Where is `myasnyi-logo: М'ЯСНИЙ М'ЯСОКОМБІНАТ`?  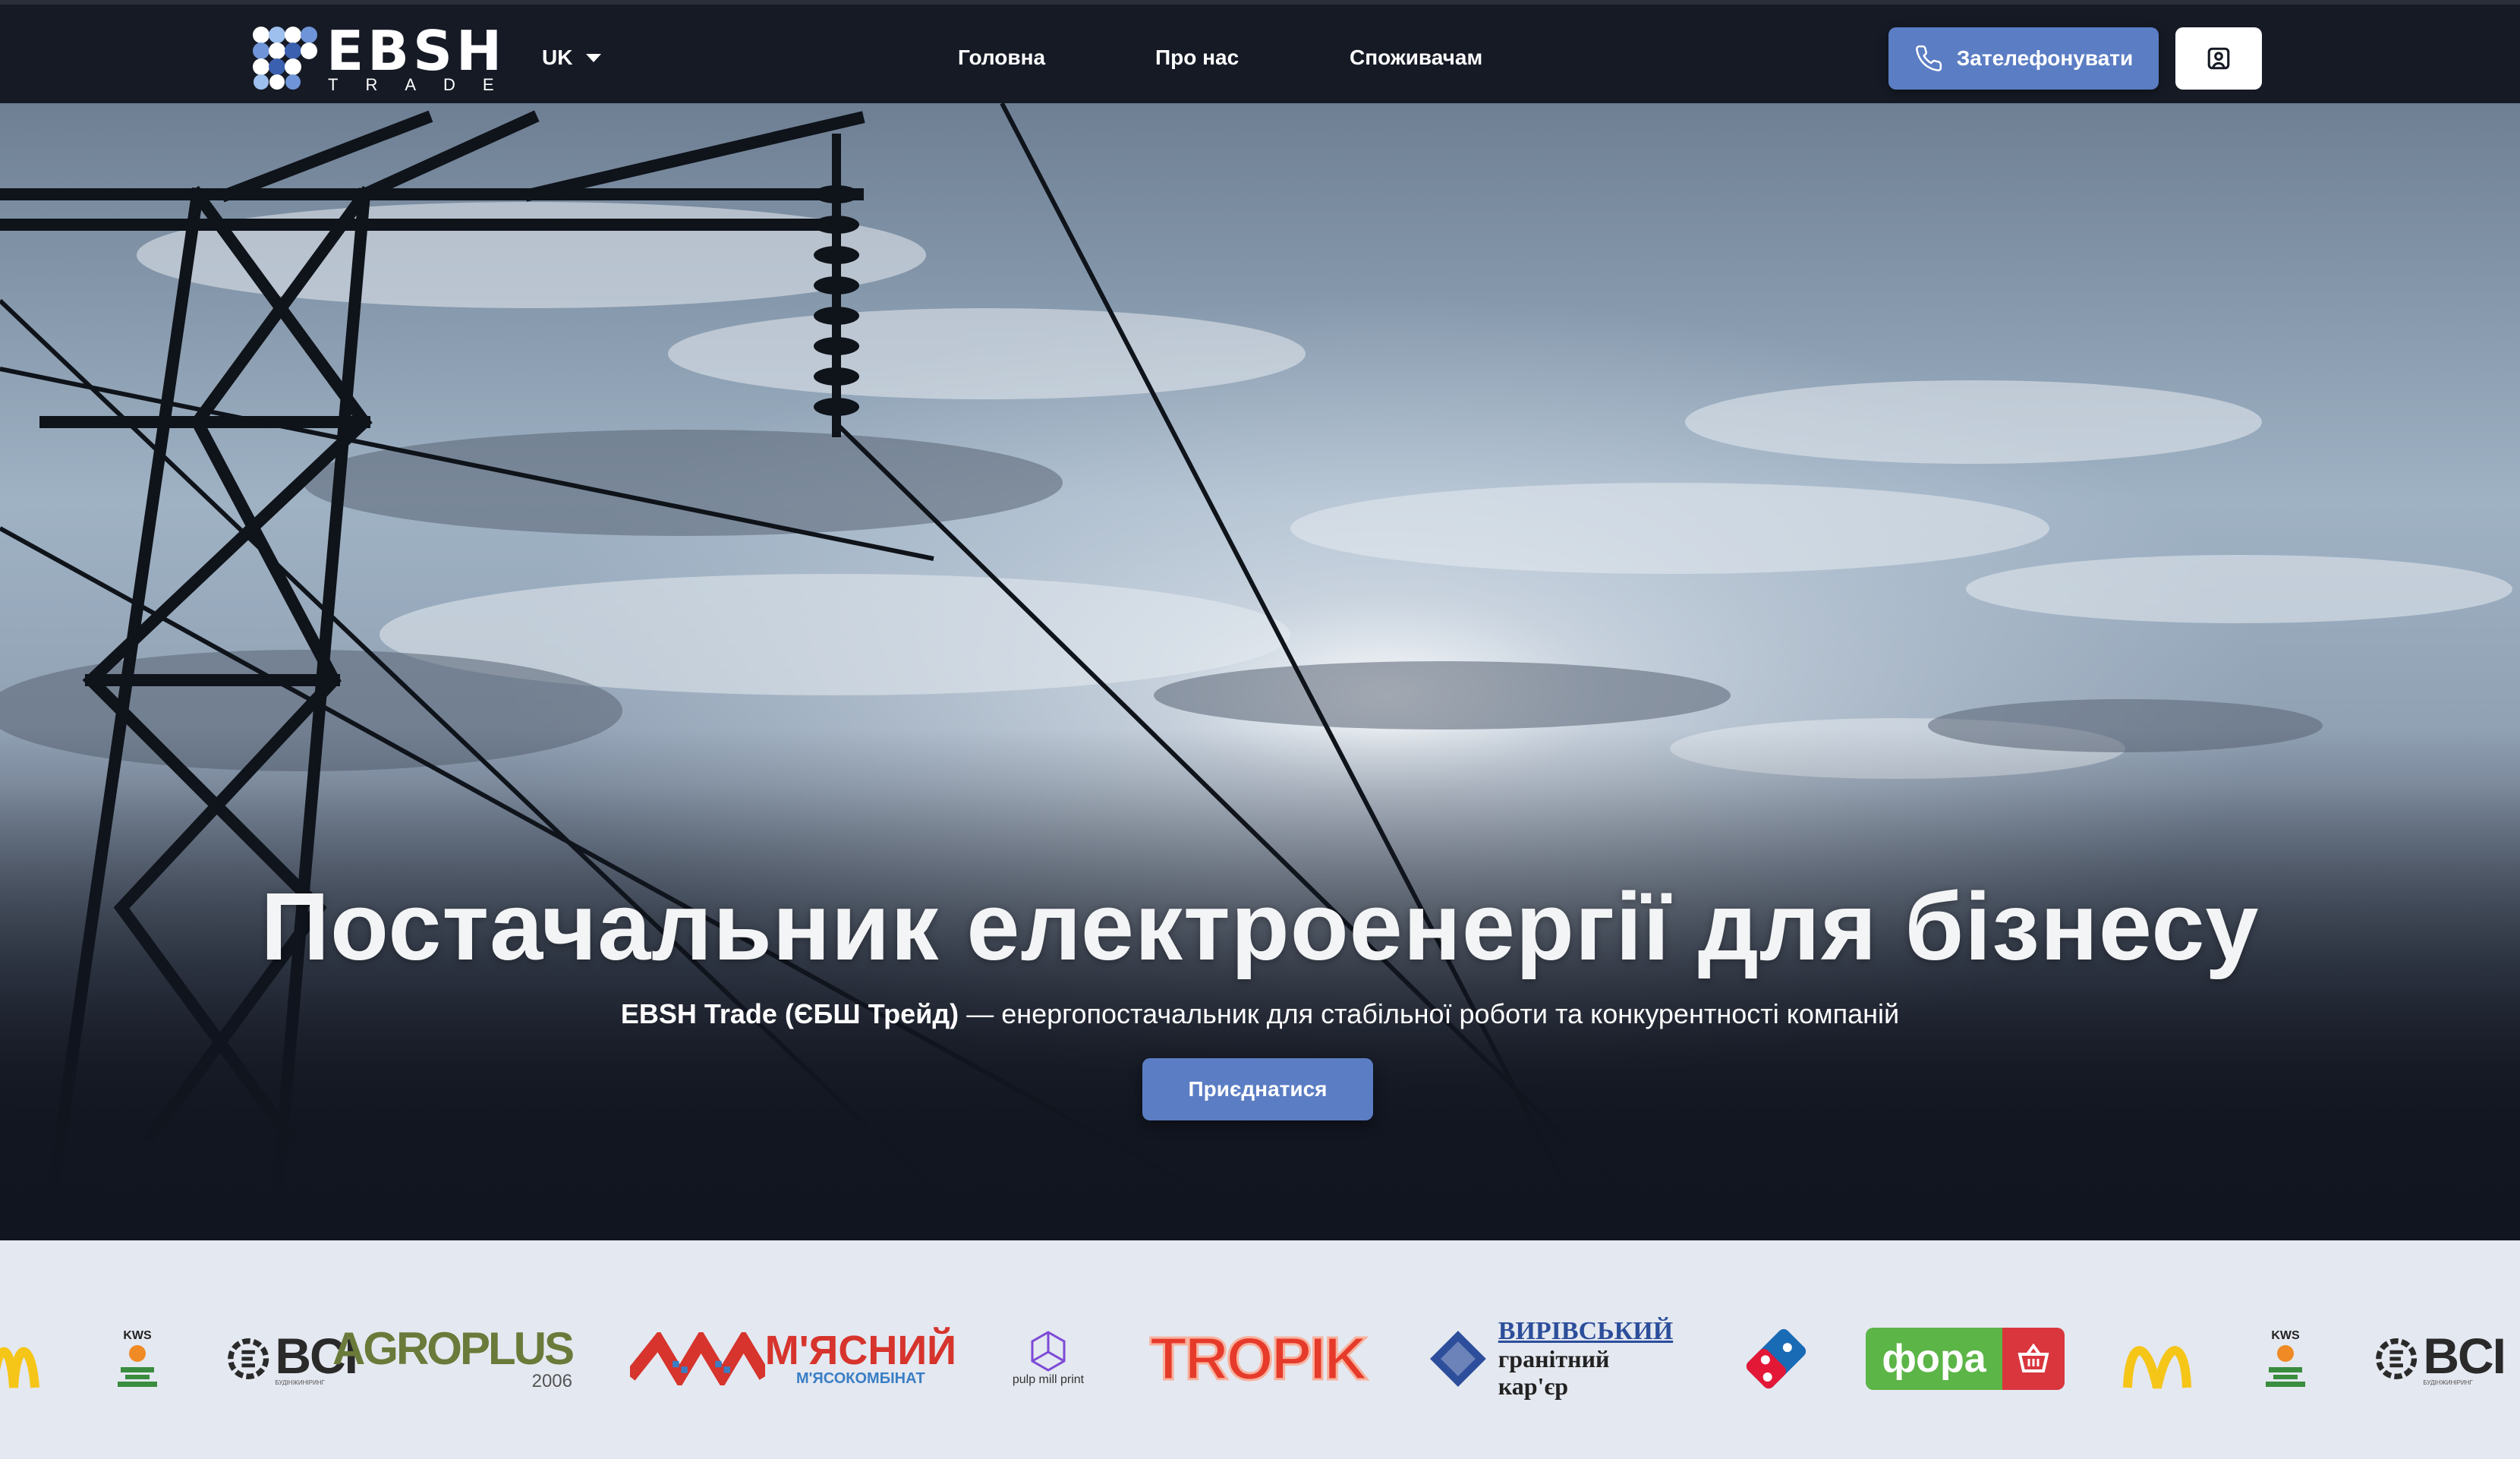
myasnyi-logo: М'ЯСНИЙ М'ЯСОКОМБІНАТ is located at coordinates (793, 1358).